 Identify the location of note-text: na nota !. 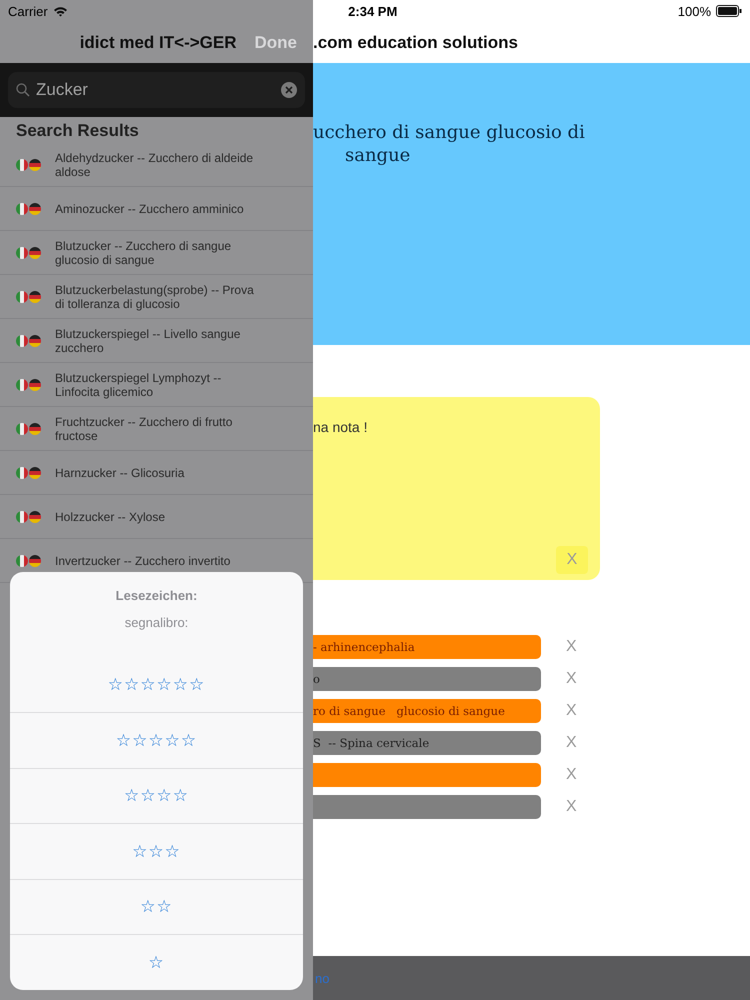
(340, 427).